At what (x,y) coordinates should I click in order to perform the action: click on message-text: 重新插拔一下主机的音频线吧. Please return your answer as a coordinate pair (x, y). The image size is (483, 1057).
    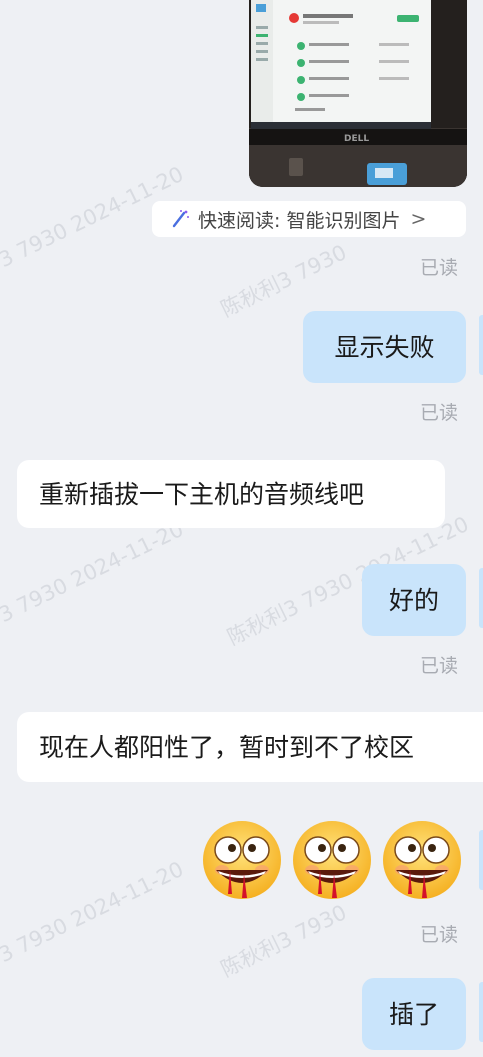
    Looking at the image, I should click on (202, 494).